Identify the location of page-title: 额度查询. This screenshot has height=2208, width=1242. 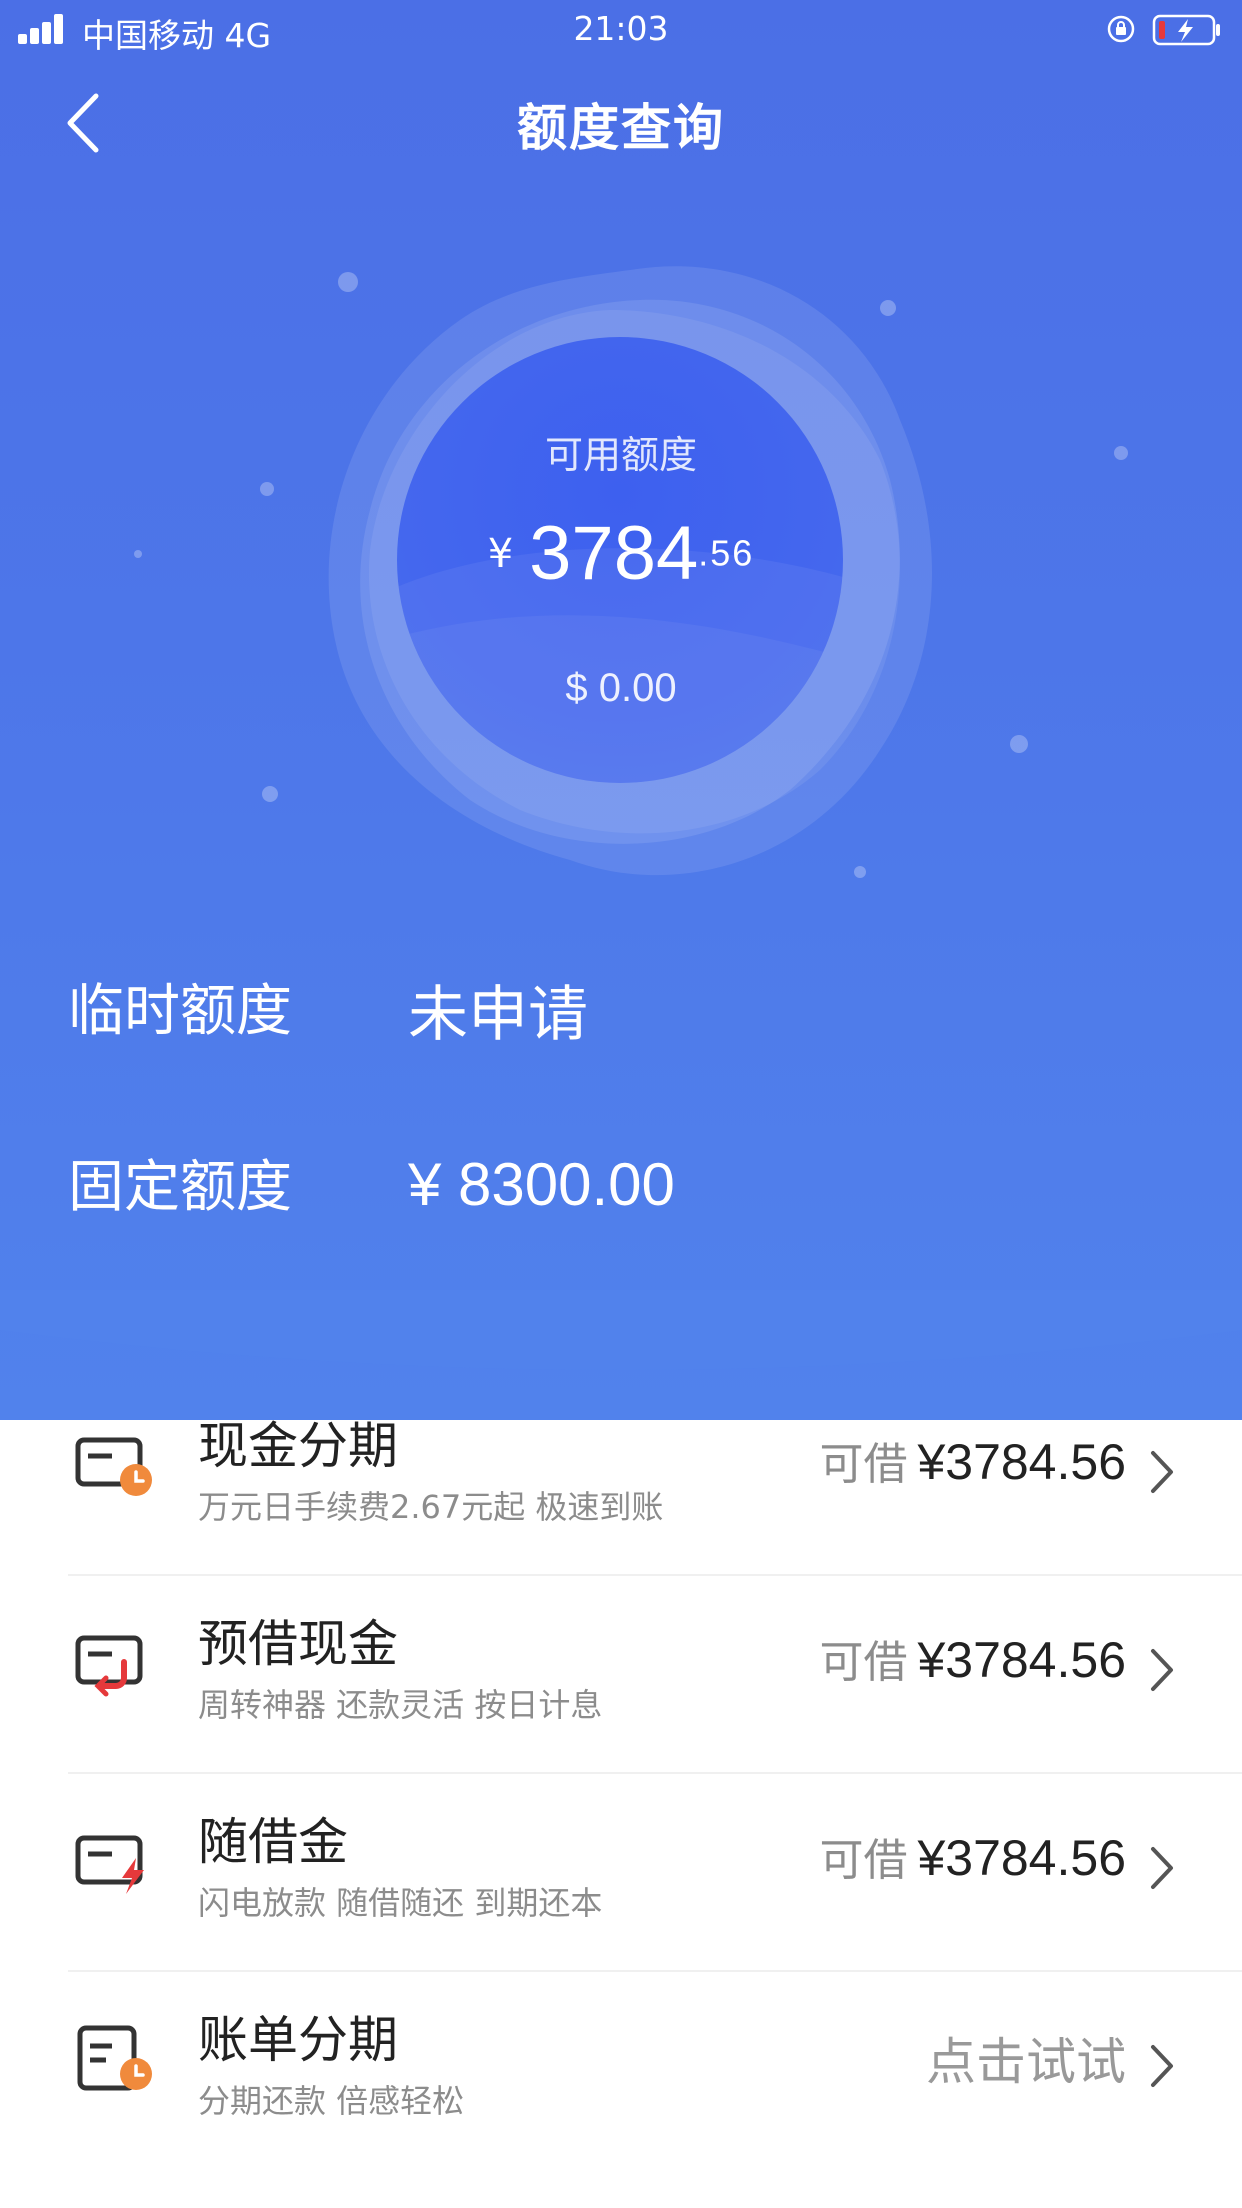
(621, 128).